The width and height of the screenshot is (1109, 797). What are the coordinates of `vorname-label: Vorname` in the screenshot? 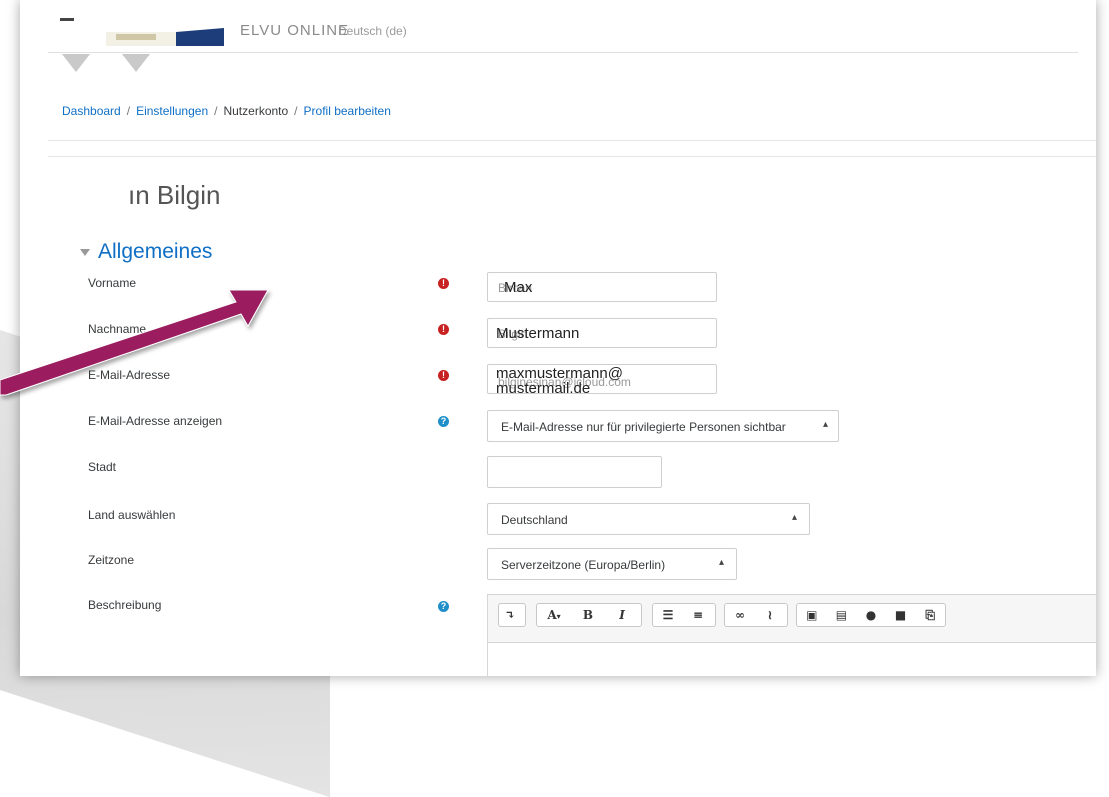 It's located at (112, 283).